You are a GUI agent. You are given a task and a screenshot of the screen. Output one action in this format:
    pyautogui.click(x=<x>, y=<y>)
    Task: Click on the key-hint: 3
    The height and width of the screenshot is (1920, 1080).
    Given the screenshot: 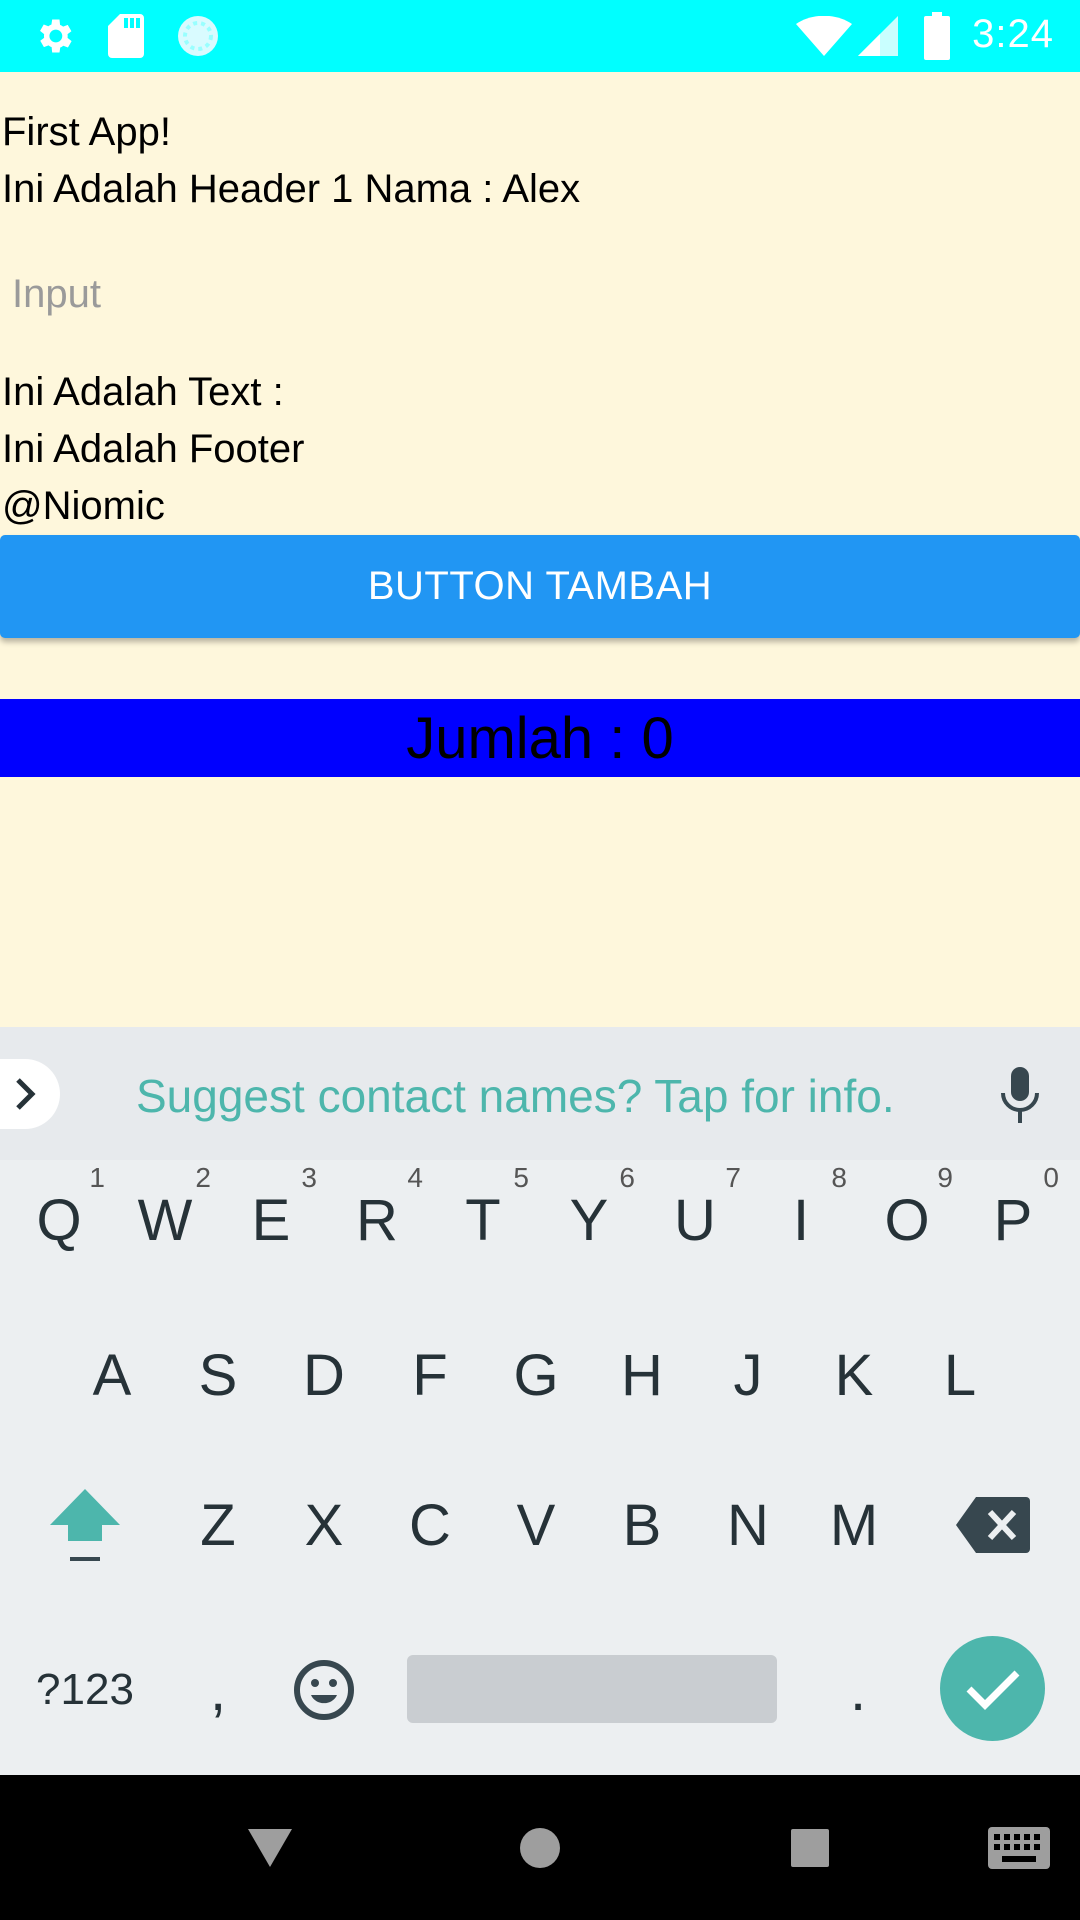 What is the action you would take?
    pyautogui.click(x=309, y=1177)
    